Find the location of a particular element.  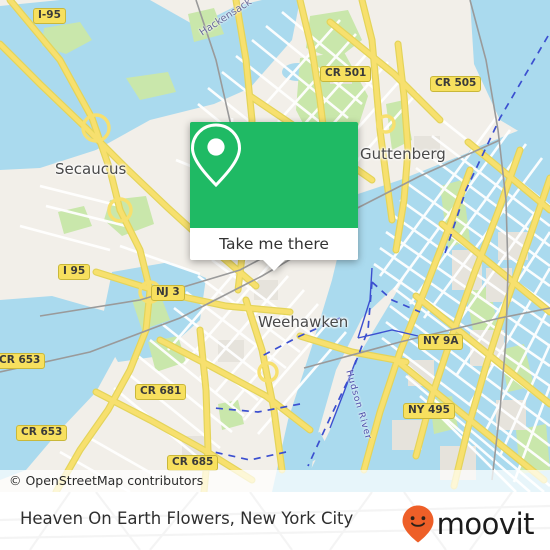

road-shield-cr681: CR 681 is located at coordinates (161, 392).